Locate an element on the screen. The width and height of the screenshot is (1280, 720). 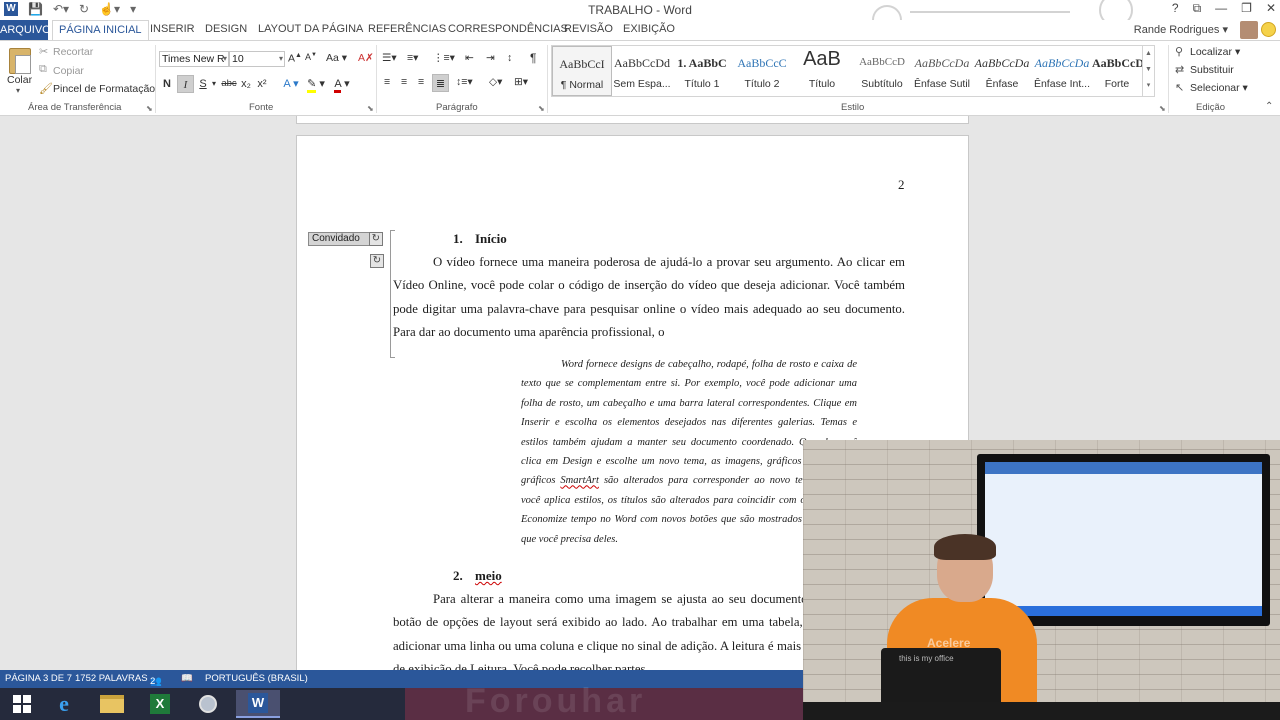
style-title: AaB Título is located at coordinates (822, 71).